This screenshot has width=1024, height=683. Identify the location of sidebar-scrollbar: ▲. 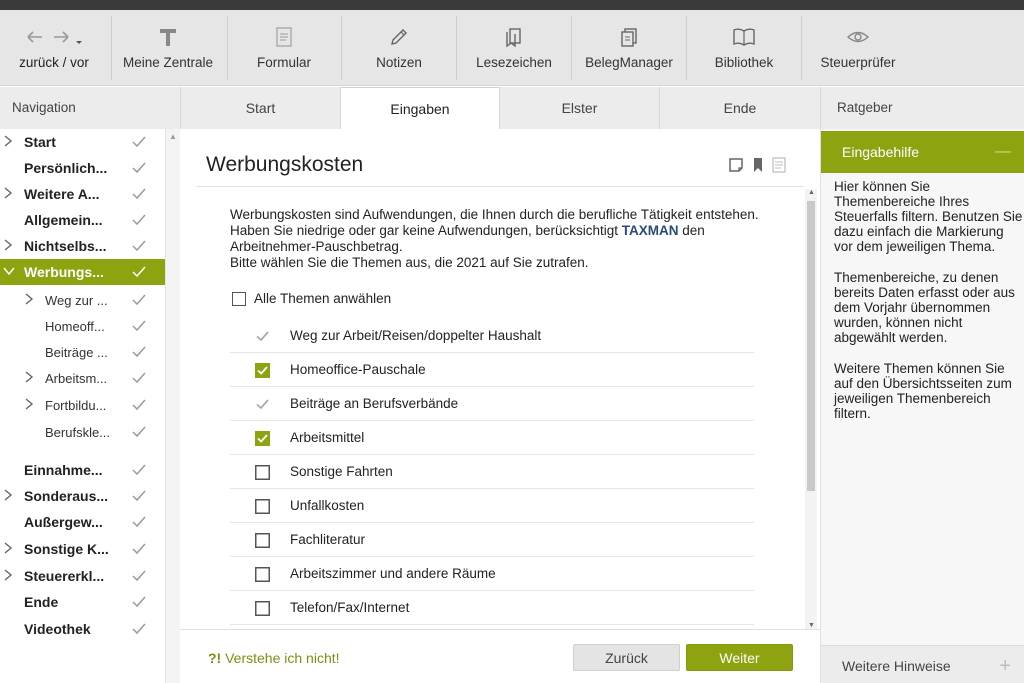
(172, 406).